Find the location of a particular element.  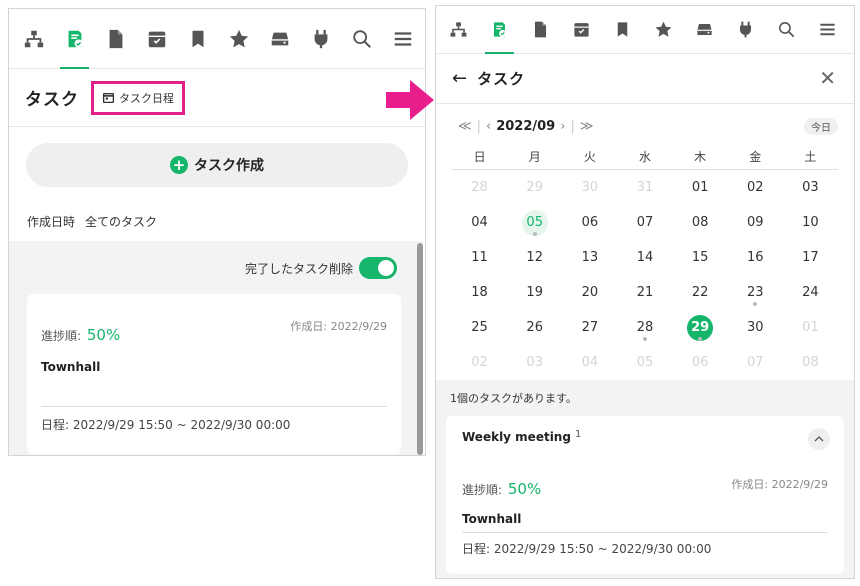

calendar-day: 12 is located at coordinates (534, 257).